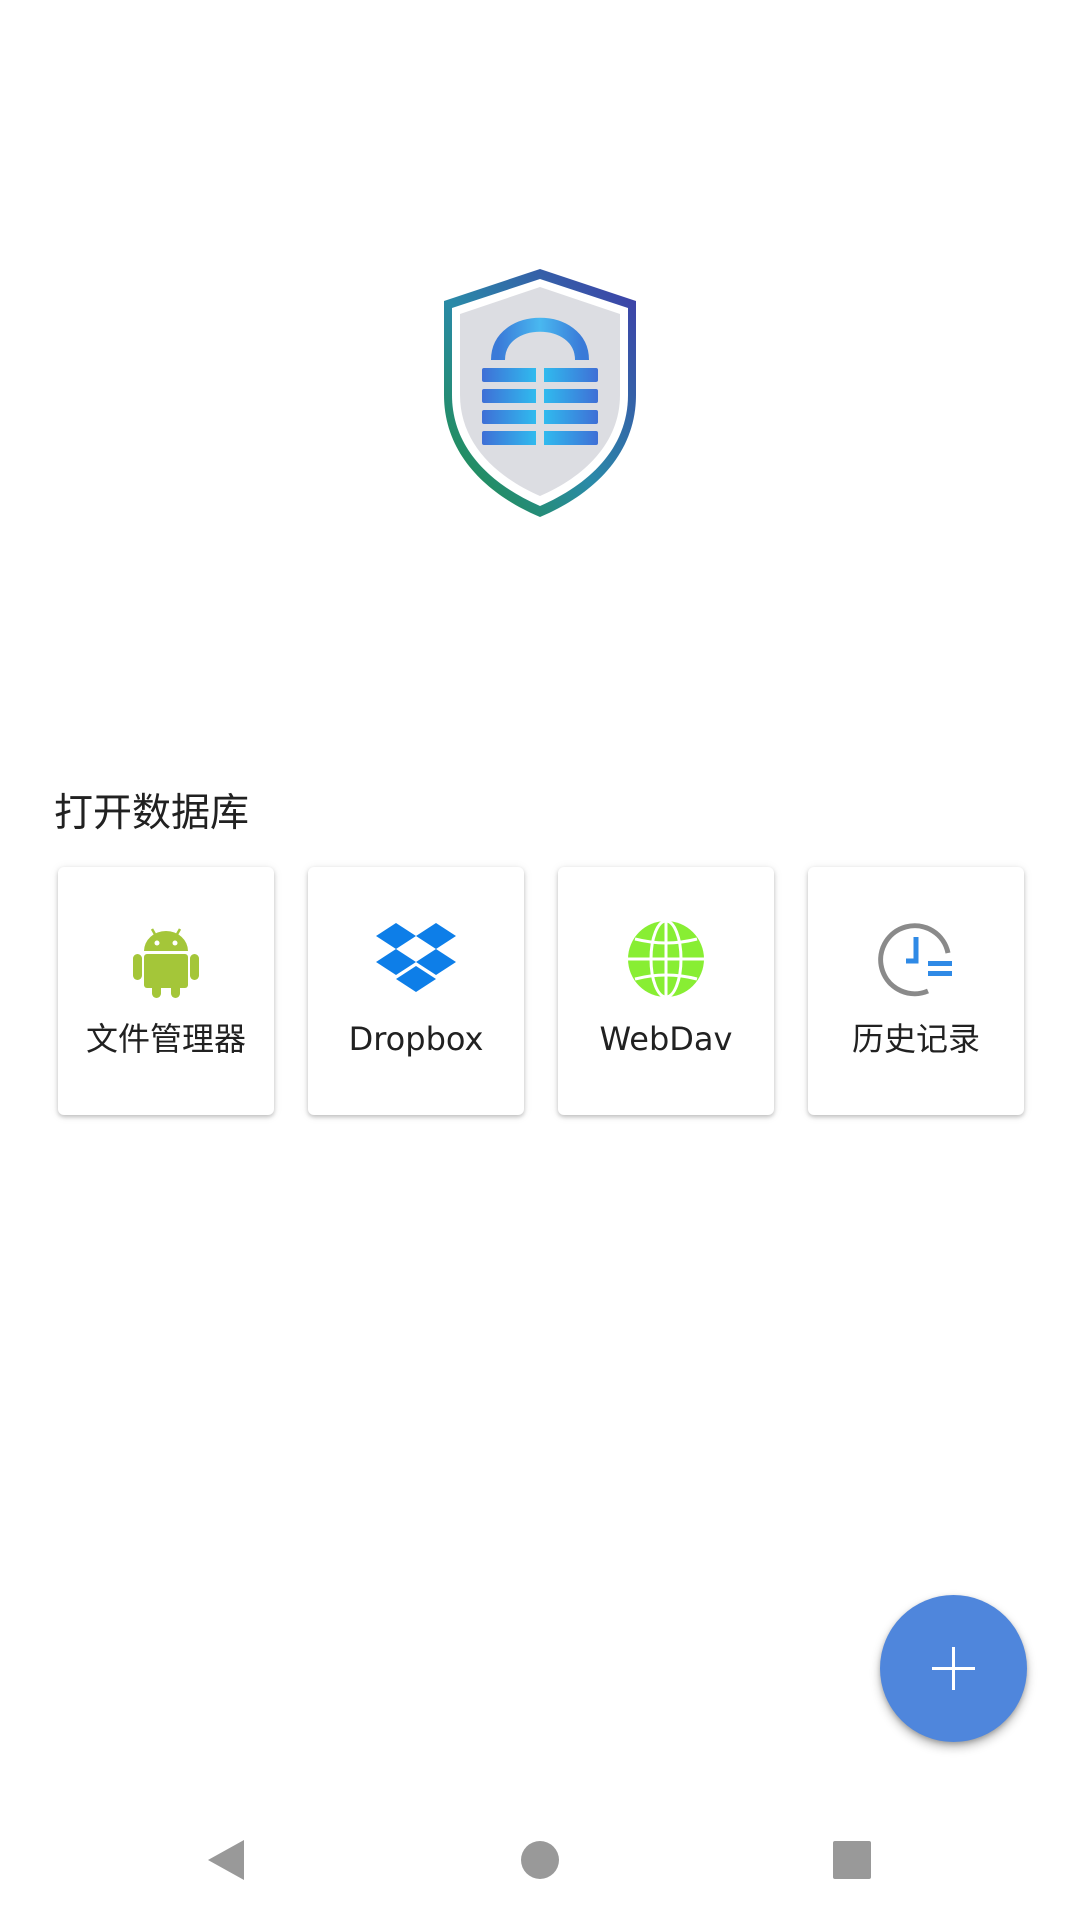 The image size is (1080, 1920). Describe the element at coordinates (416, 1039) in the screenshot. I see `dropbox-label: Dropbox` at that location.